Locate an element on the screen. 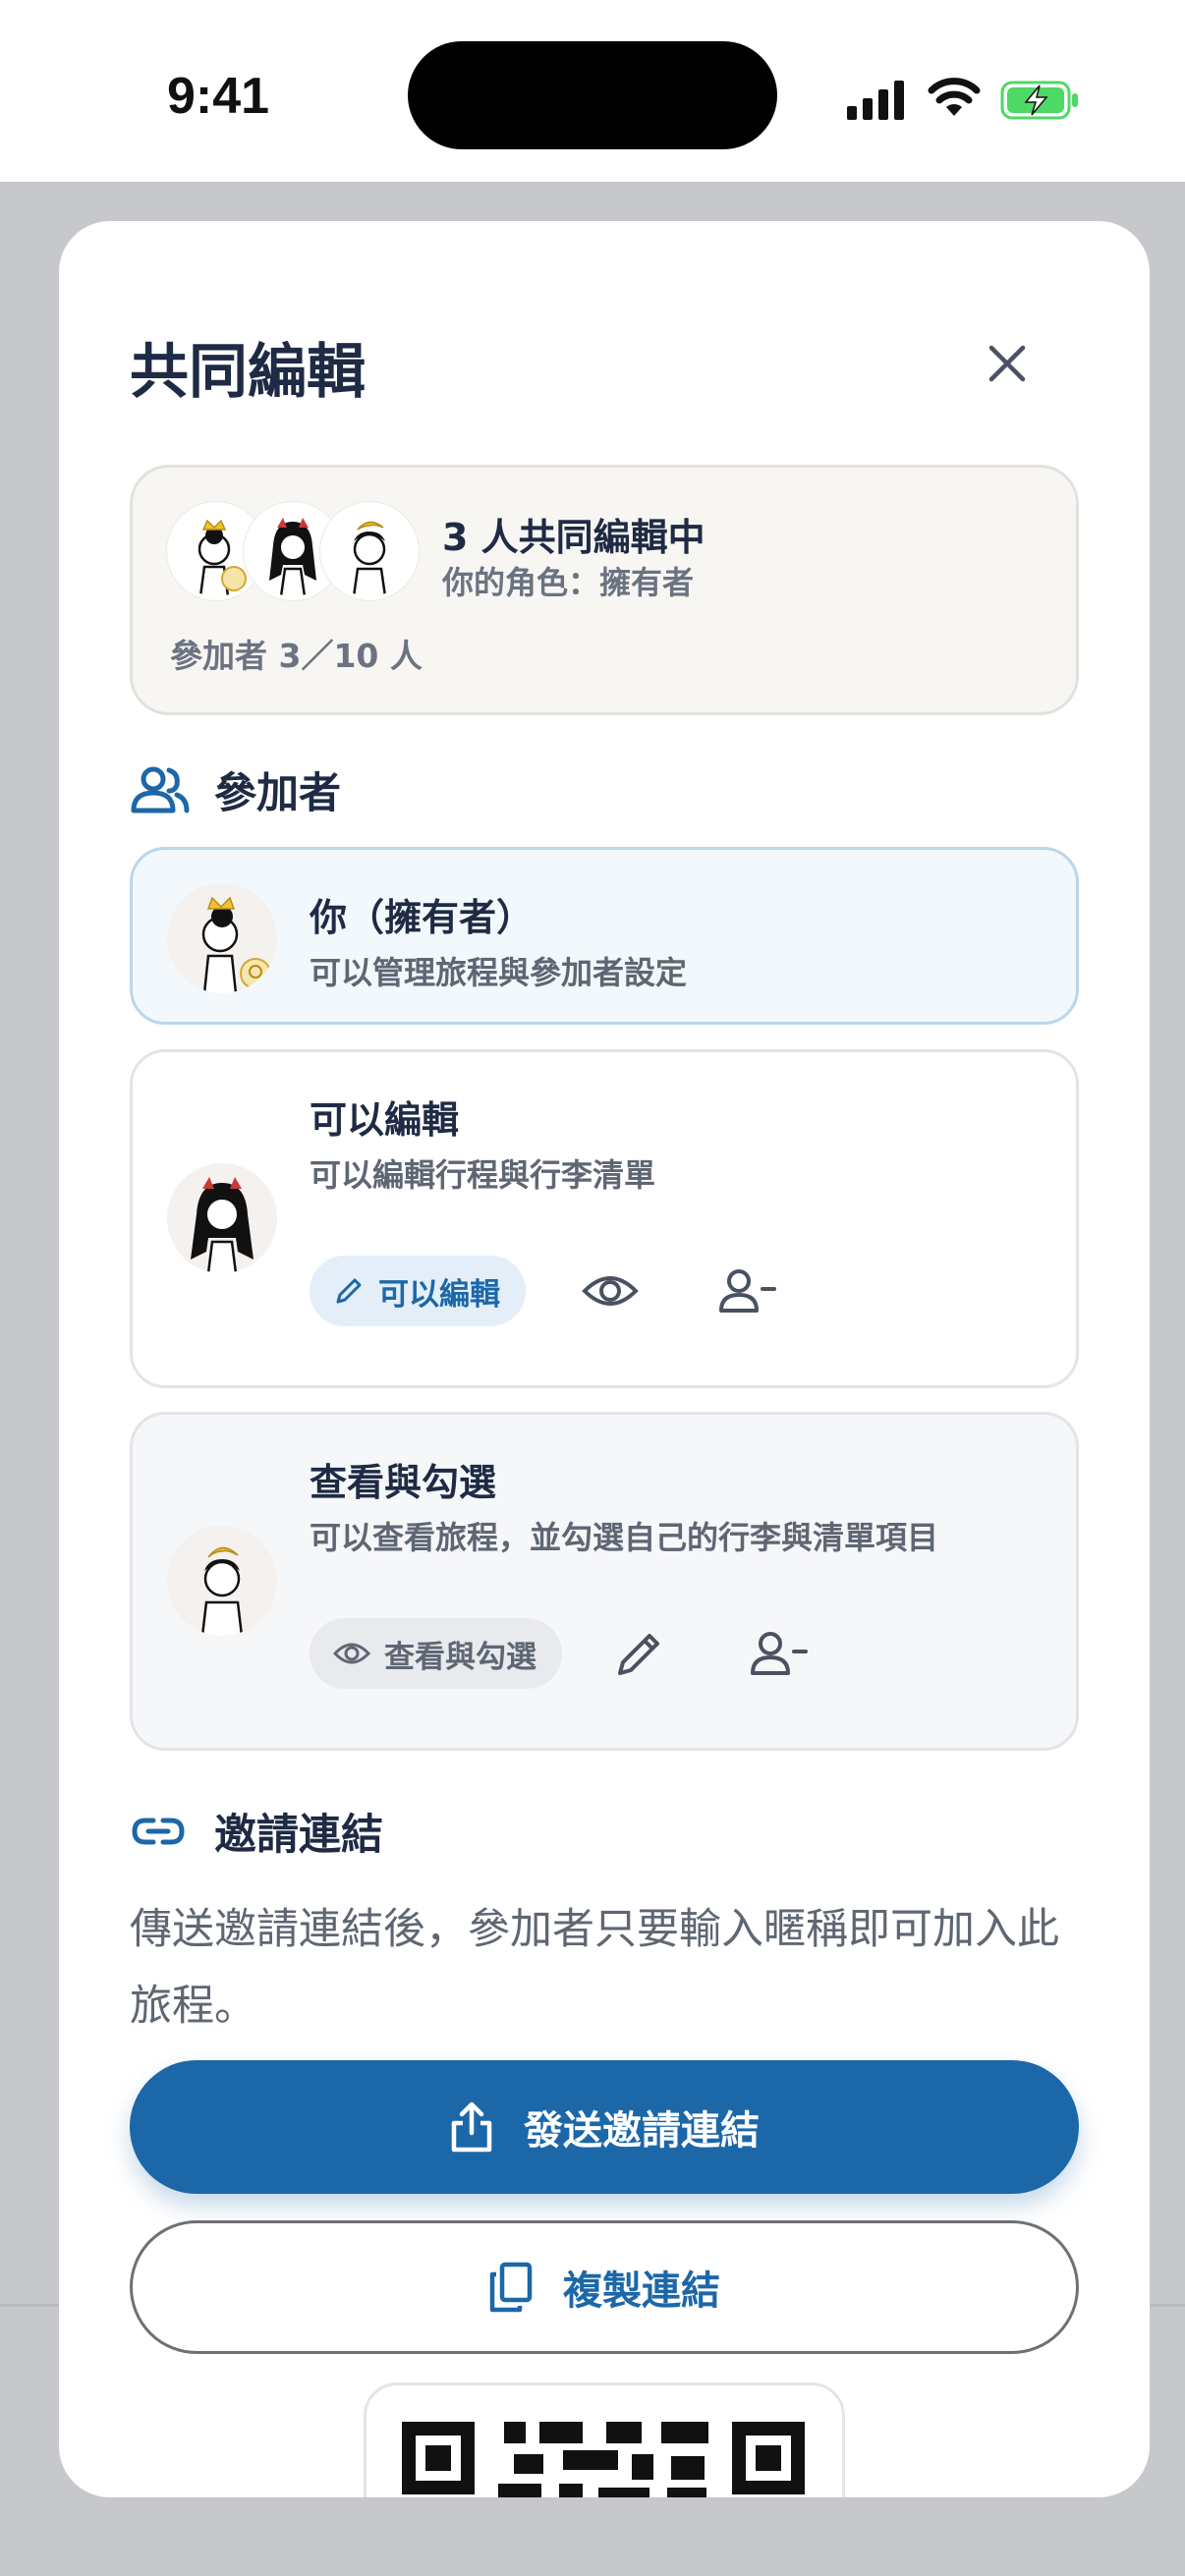  participant-name: 你（擁有者） is located at coordinates (423, 917).